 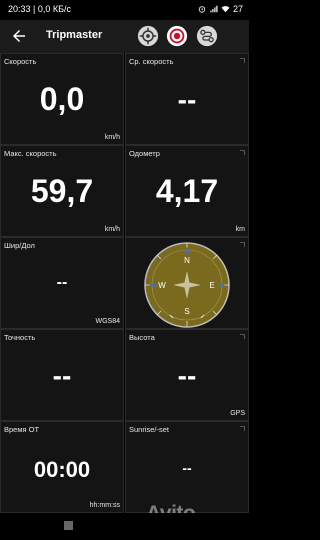 What do you see at coordinates (107, 321) in the screenshot?
I see `latlon-unit: WGS84` at bounding box center [107, 321].